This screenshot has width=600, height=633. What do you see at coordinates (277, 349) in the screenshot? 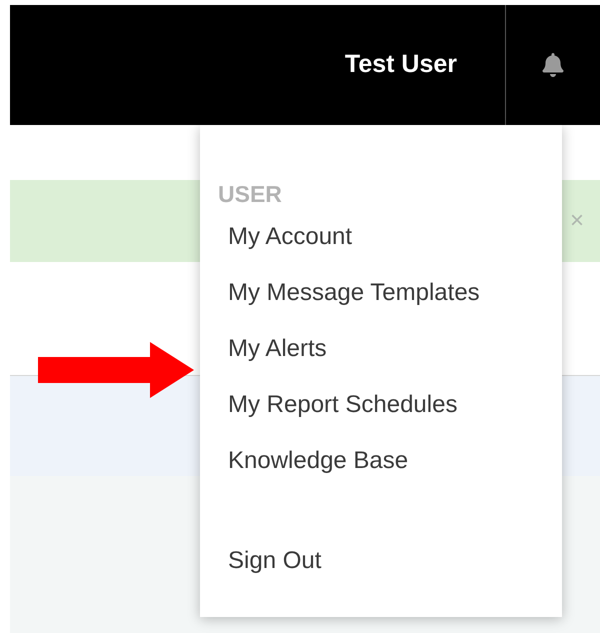
I see `menu-item: My Alerts` at bounding box center [277, 349].